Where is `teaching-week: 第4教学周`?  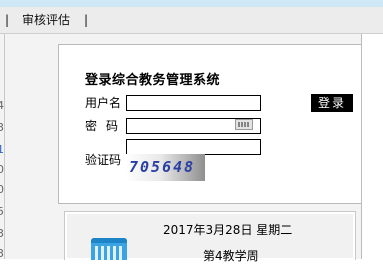 teaching-week: 第4教学周 is located at coordinates (231, 256).